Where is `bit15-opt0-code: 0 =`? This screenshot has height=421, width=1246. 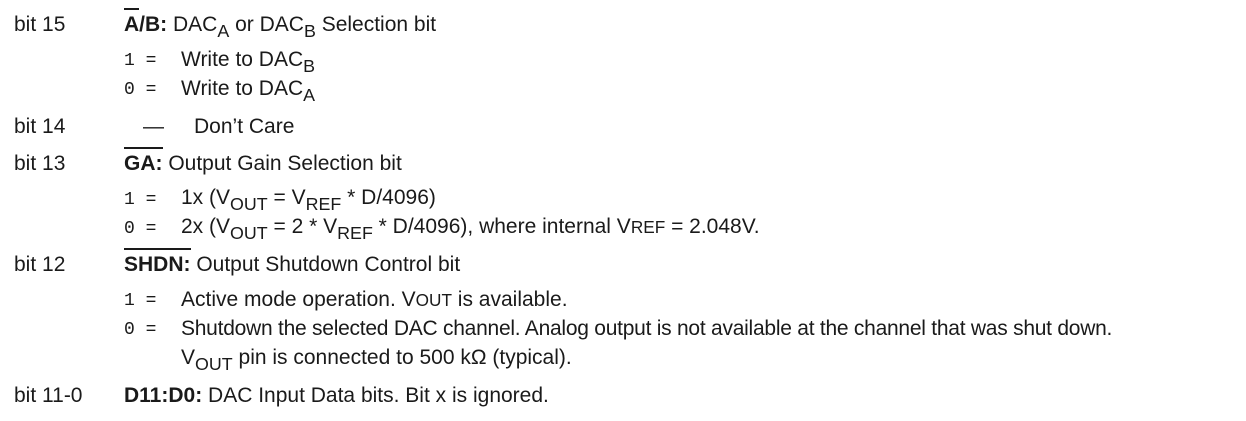 bit15-opt0-code: 0 = is located at coordinates (140, 90).